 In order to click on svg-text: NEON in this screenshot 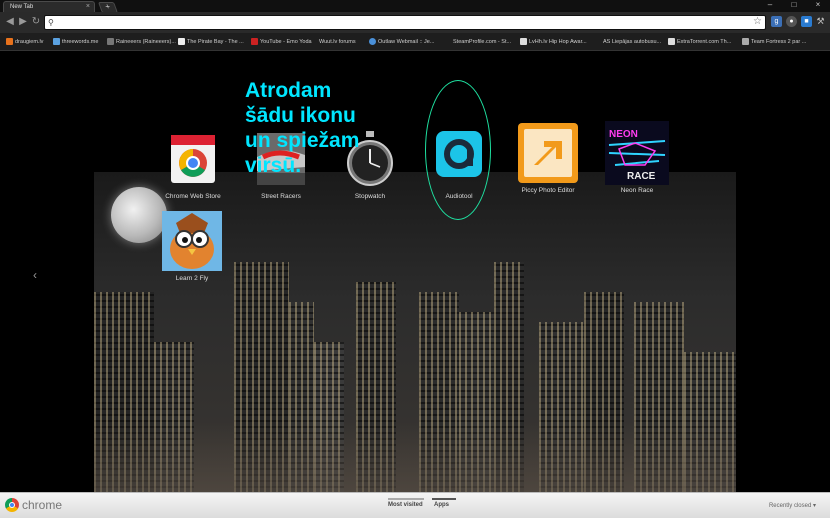, I will do `click(623, 134)`.